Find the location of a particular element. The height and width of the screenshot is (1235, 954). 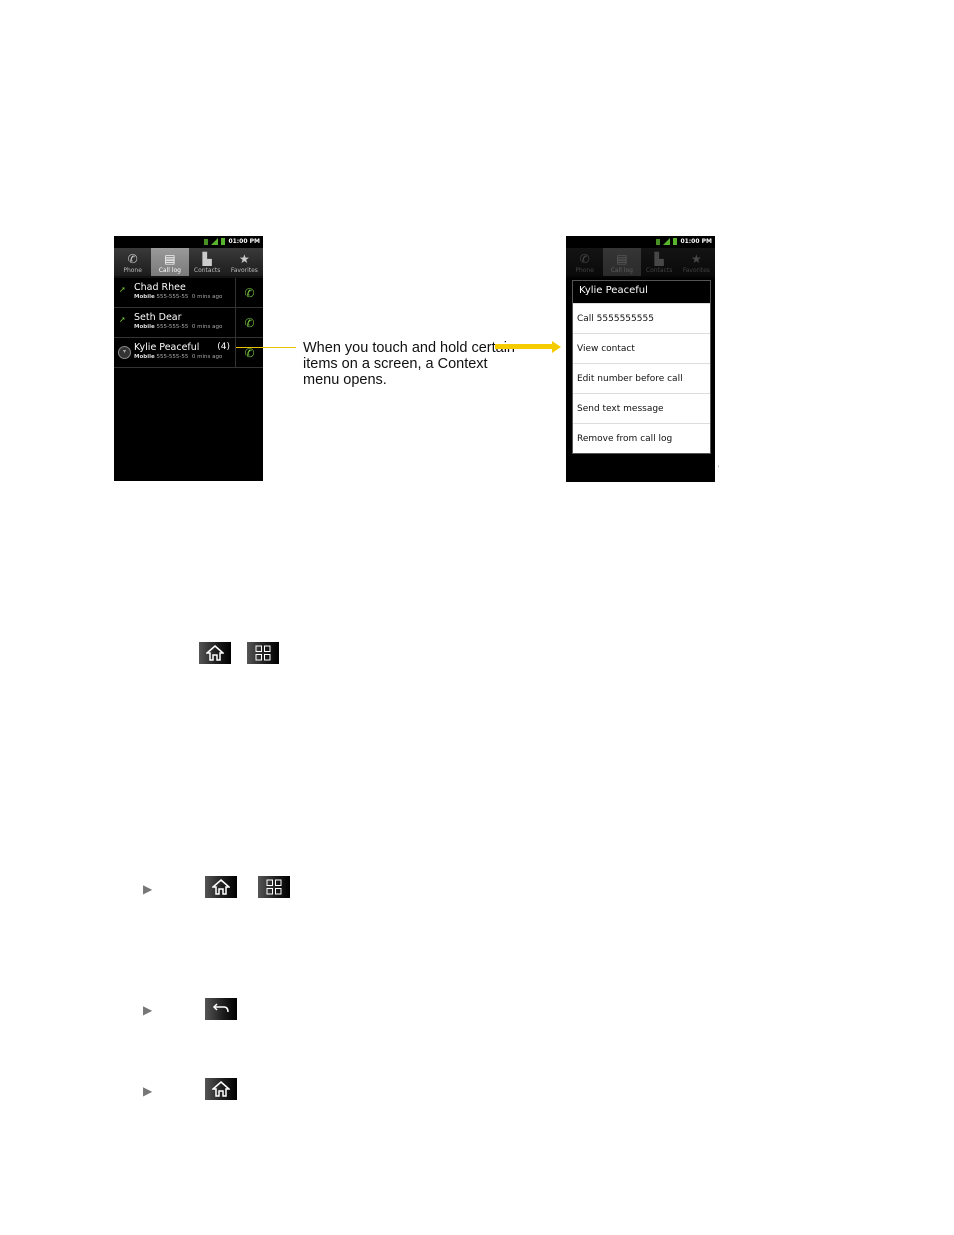

callout-leader-line is located at coordinates (266, 347).